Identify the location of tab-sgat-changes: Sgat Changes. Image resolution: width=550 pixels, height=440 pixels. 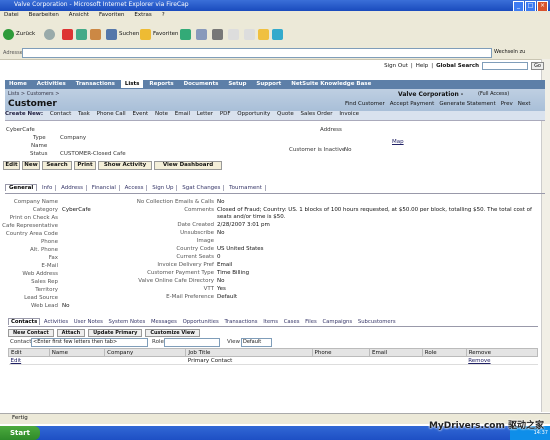
(202, 188).